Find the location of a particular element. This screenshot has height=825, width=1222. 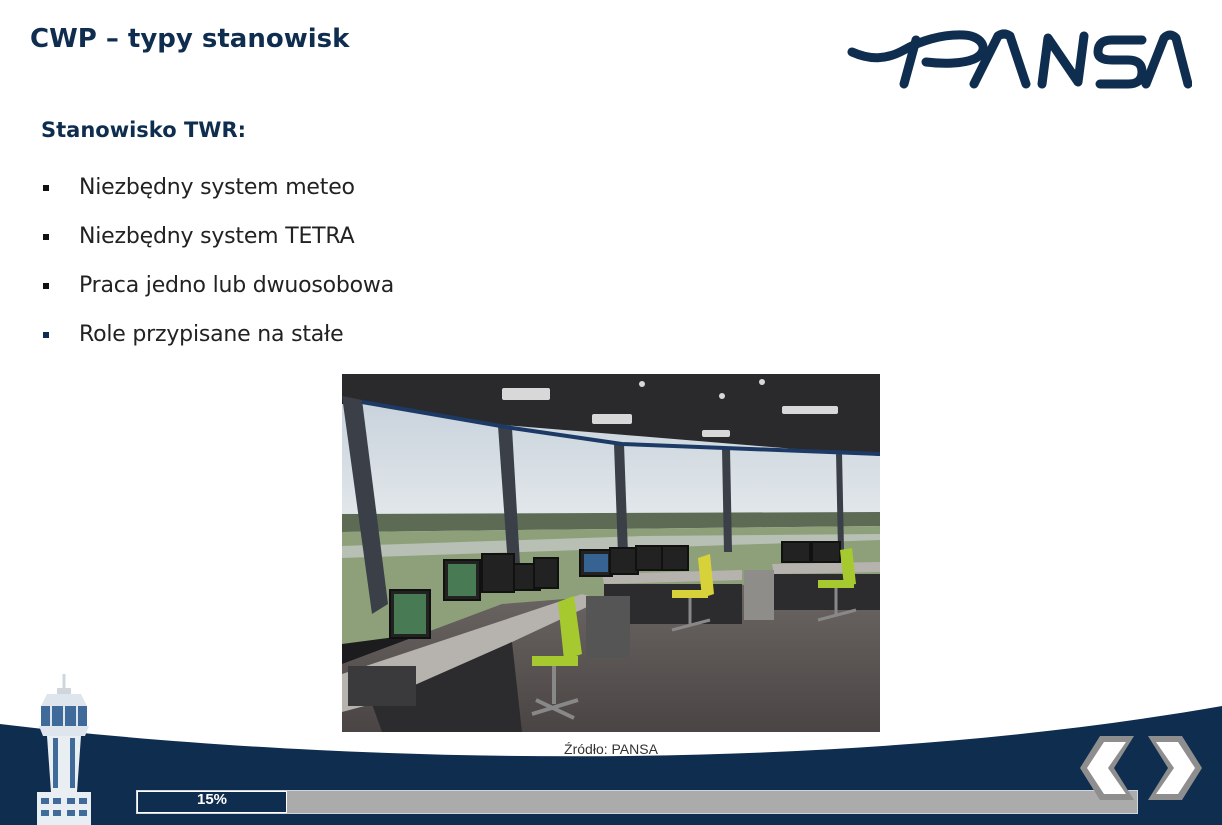

slide-title: CWP – typy stanowisk is located at coordinates (190, 39).